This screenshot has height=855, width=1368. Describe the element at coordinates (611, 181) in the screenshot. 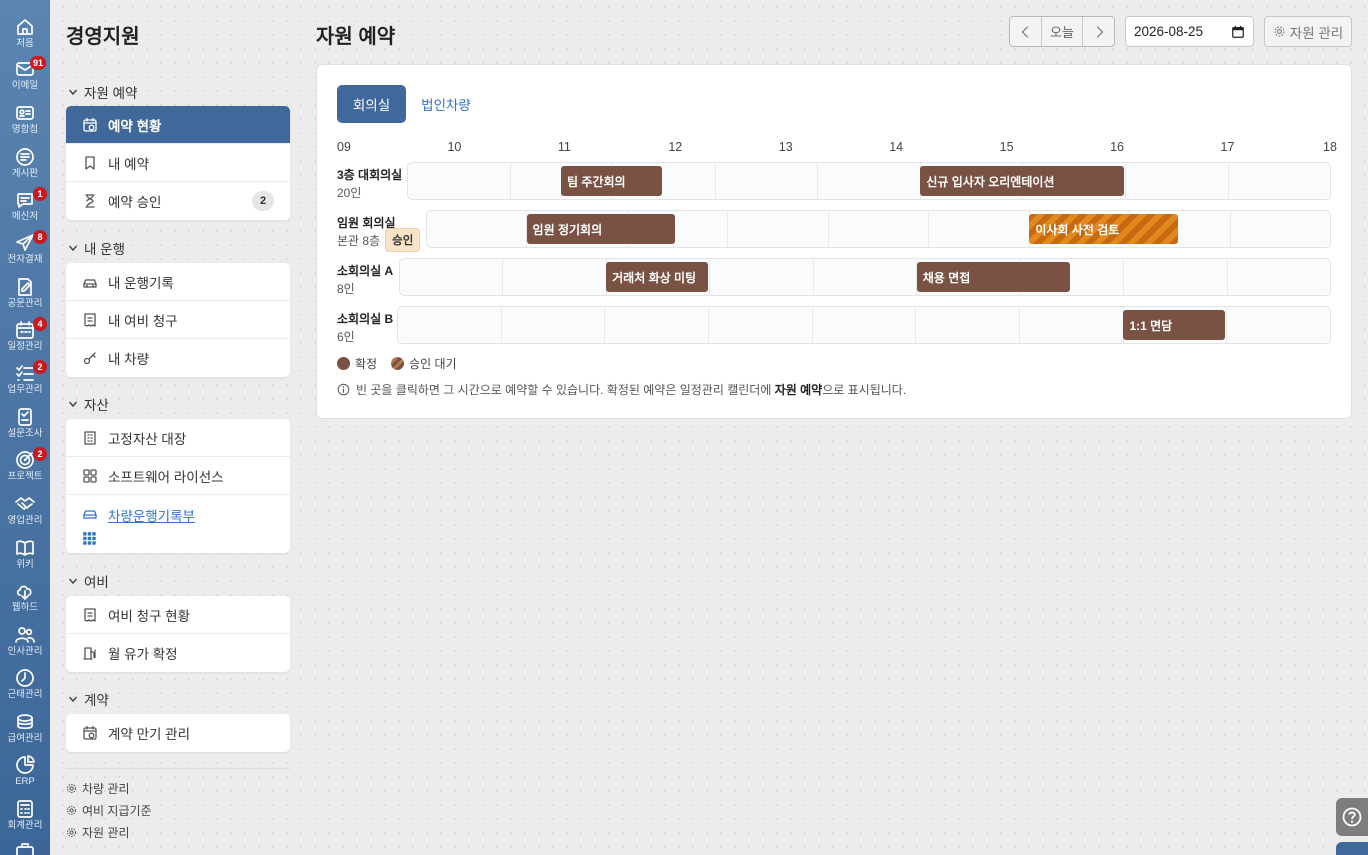

I see `confirmed-reservation: 팀 주간회의` at that location.